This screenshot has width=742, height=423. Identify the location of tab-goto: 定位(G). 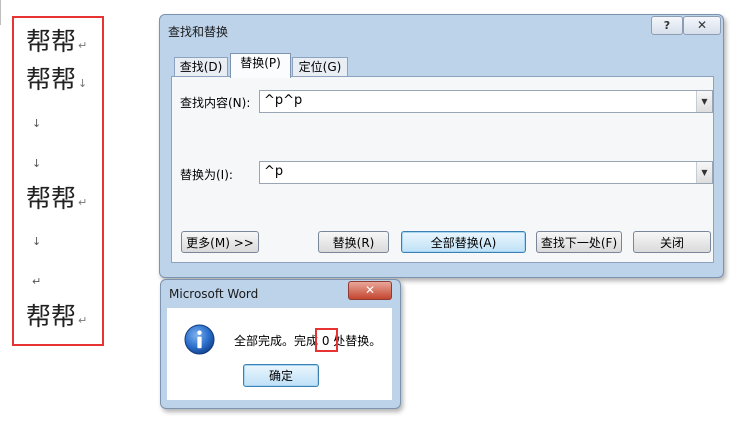
(320, 67).